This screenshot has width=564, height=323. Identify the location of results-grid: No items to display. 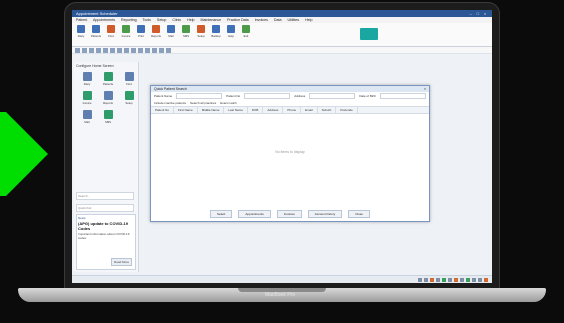
(290, 150).